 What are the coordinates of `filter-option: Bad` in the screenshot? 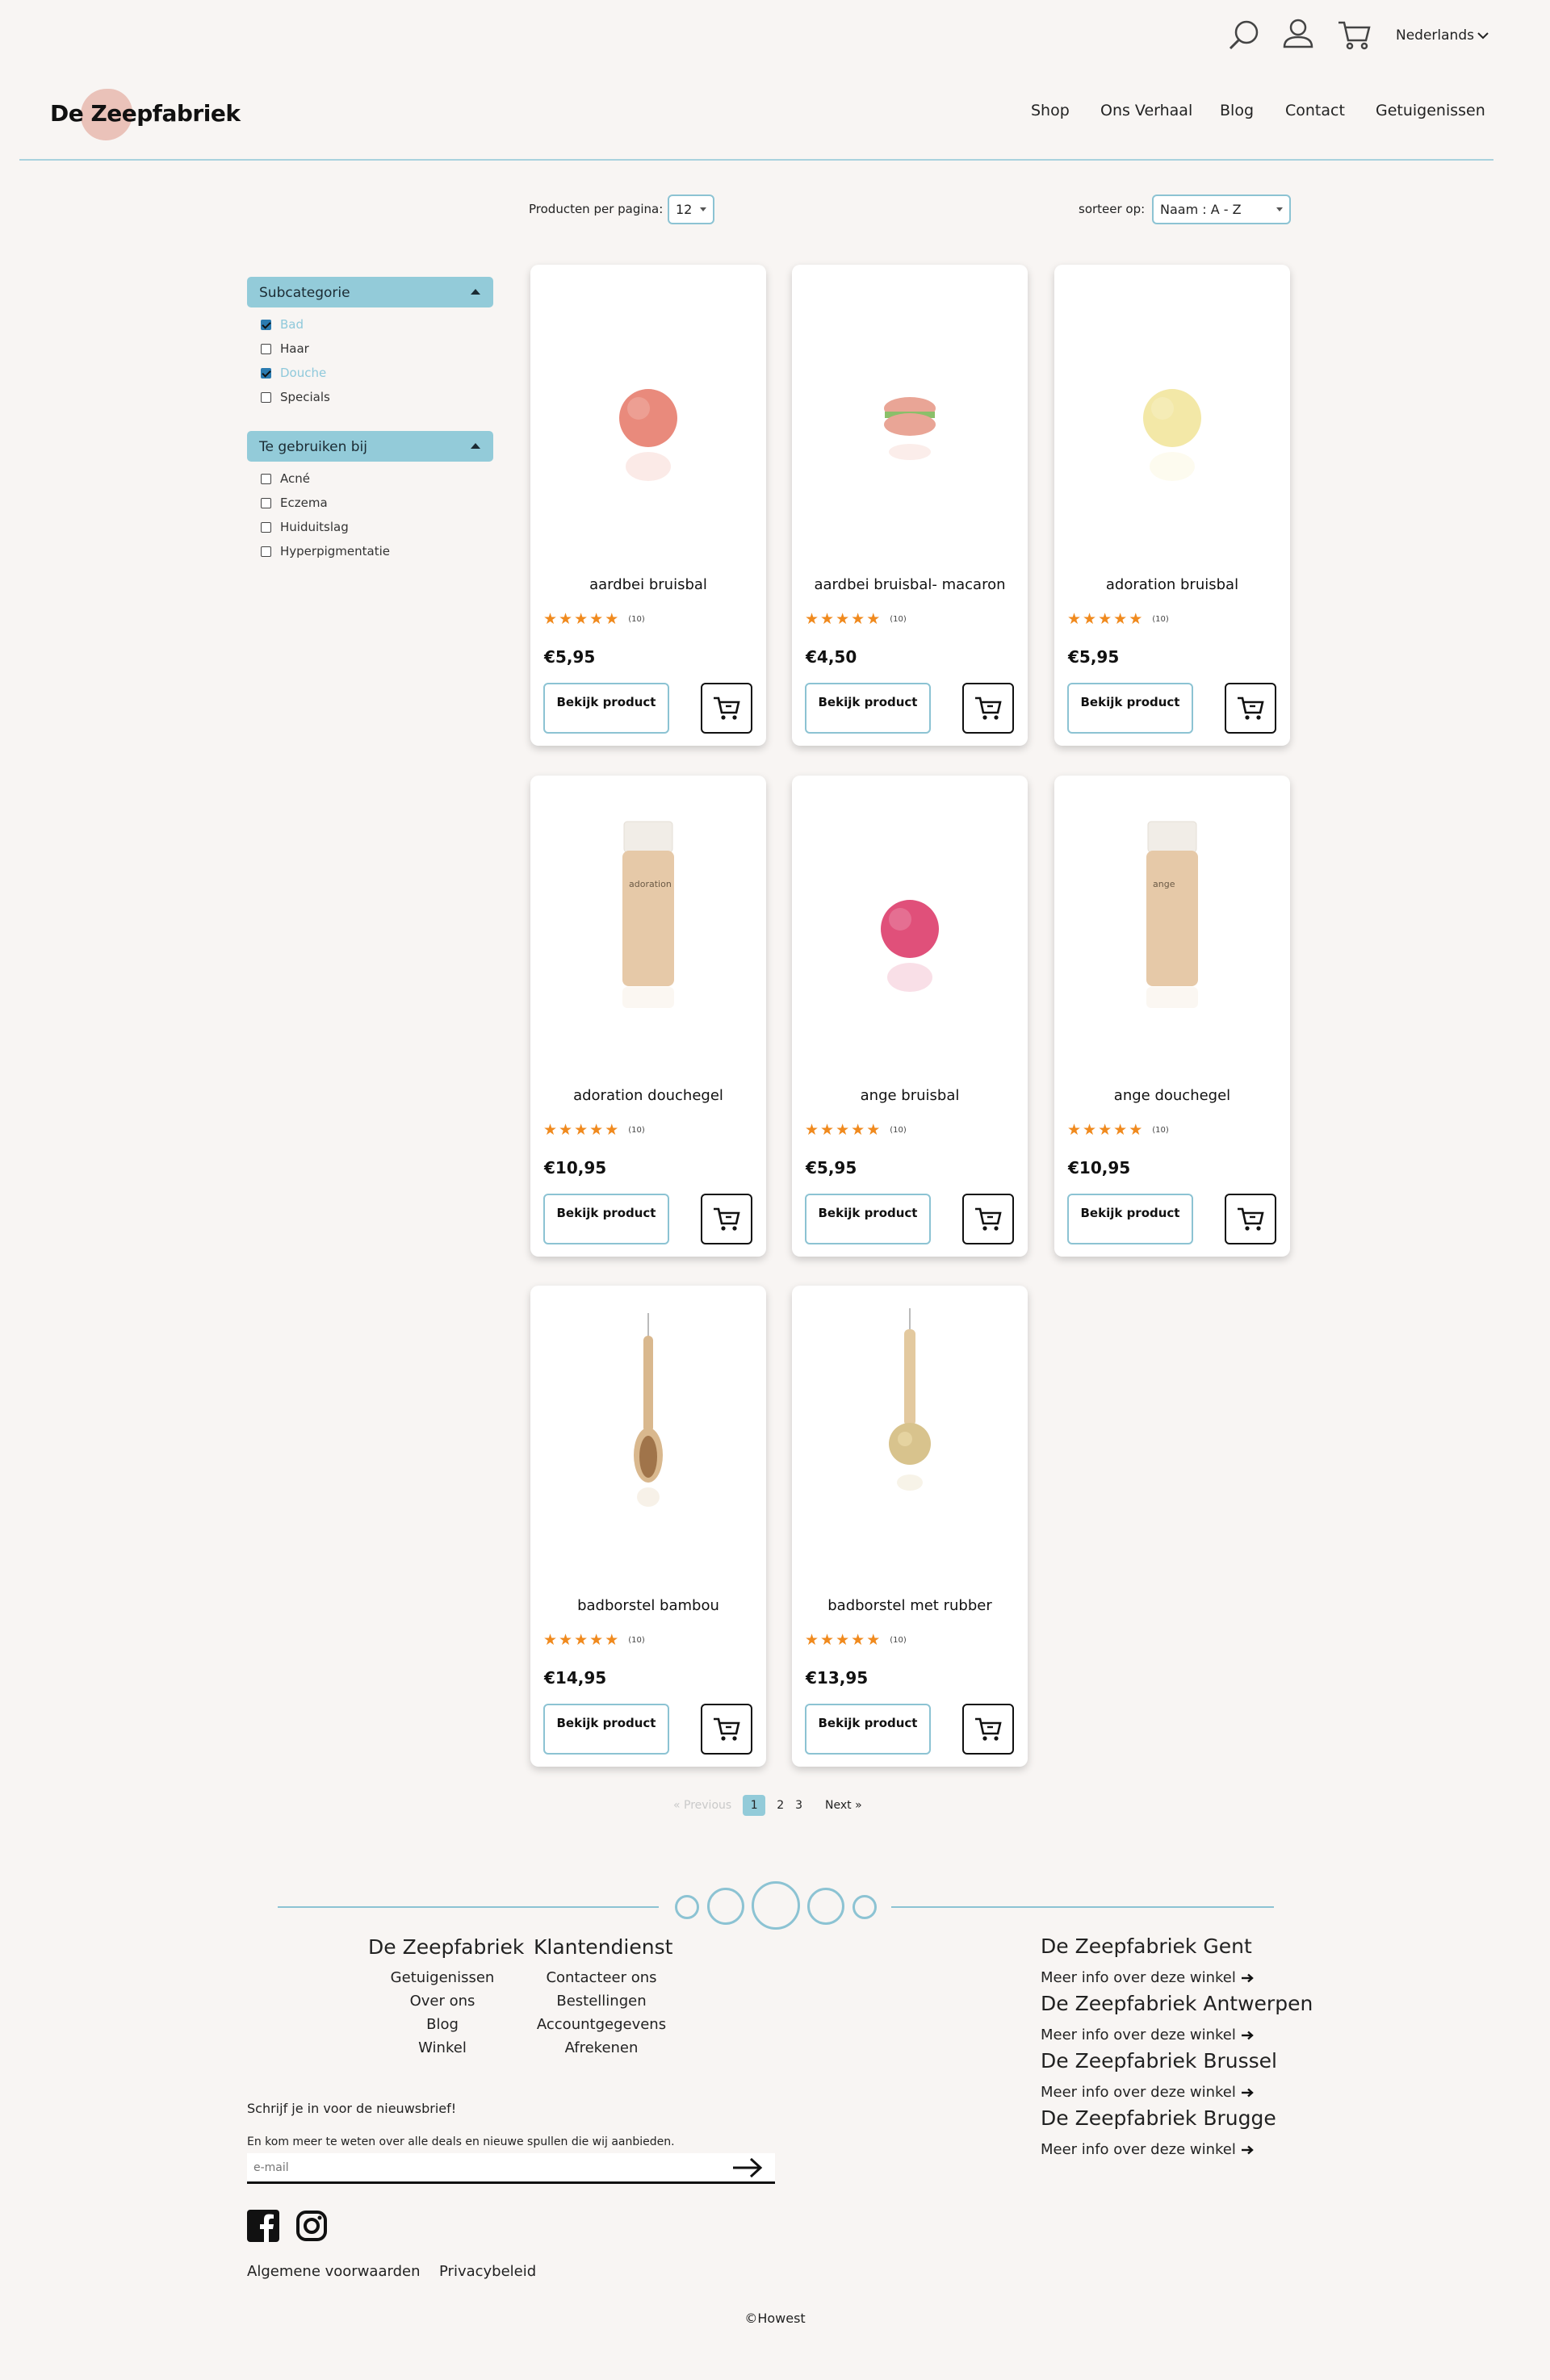 It's located at (282, 324).